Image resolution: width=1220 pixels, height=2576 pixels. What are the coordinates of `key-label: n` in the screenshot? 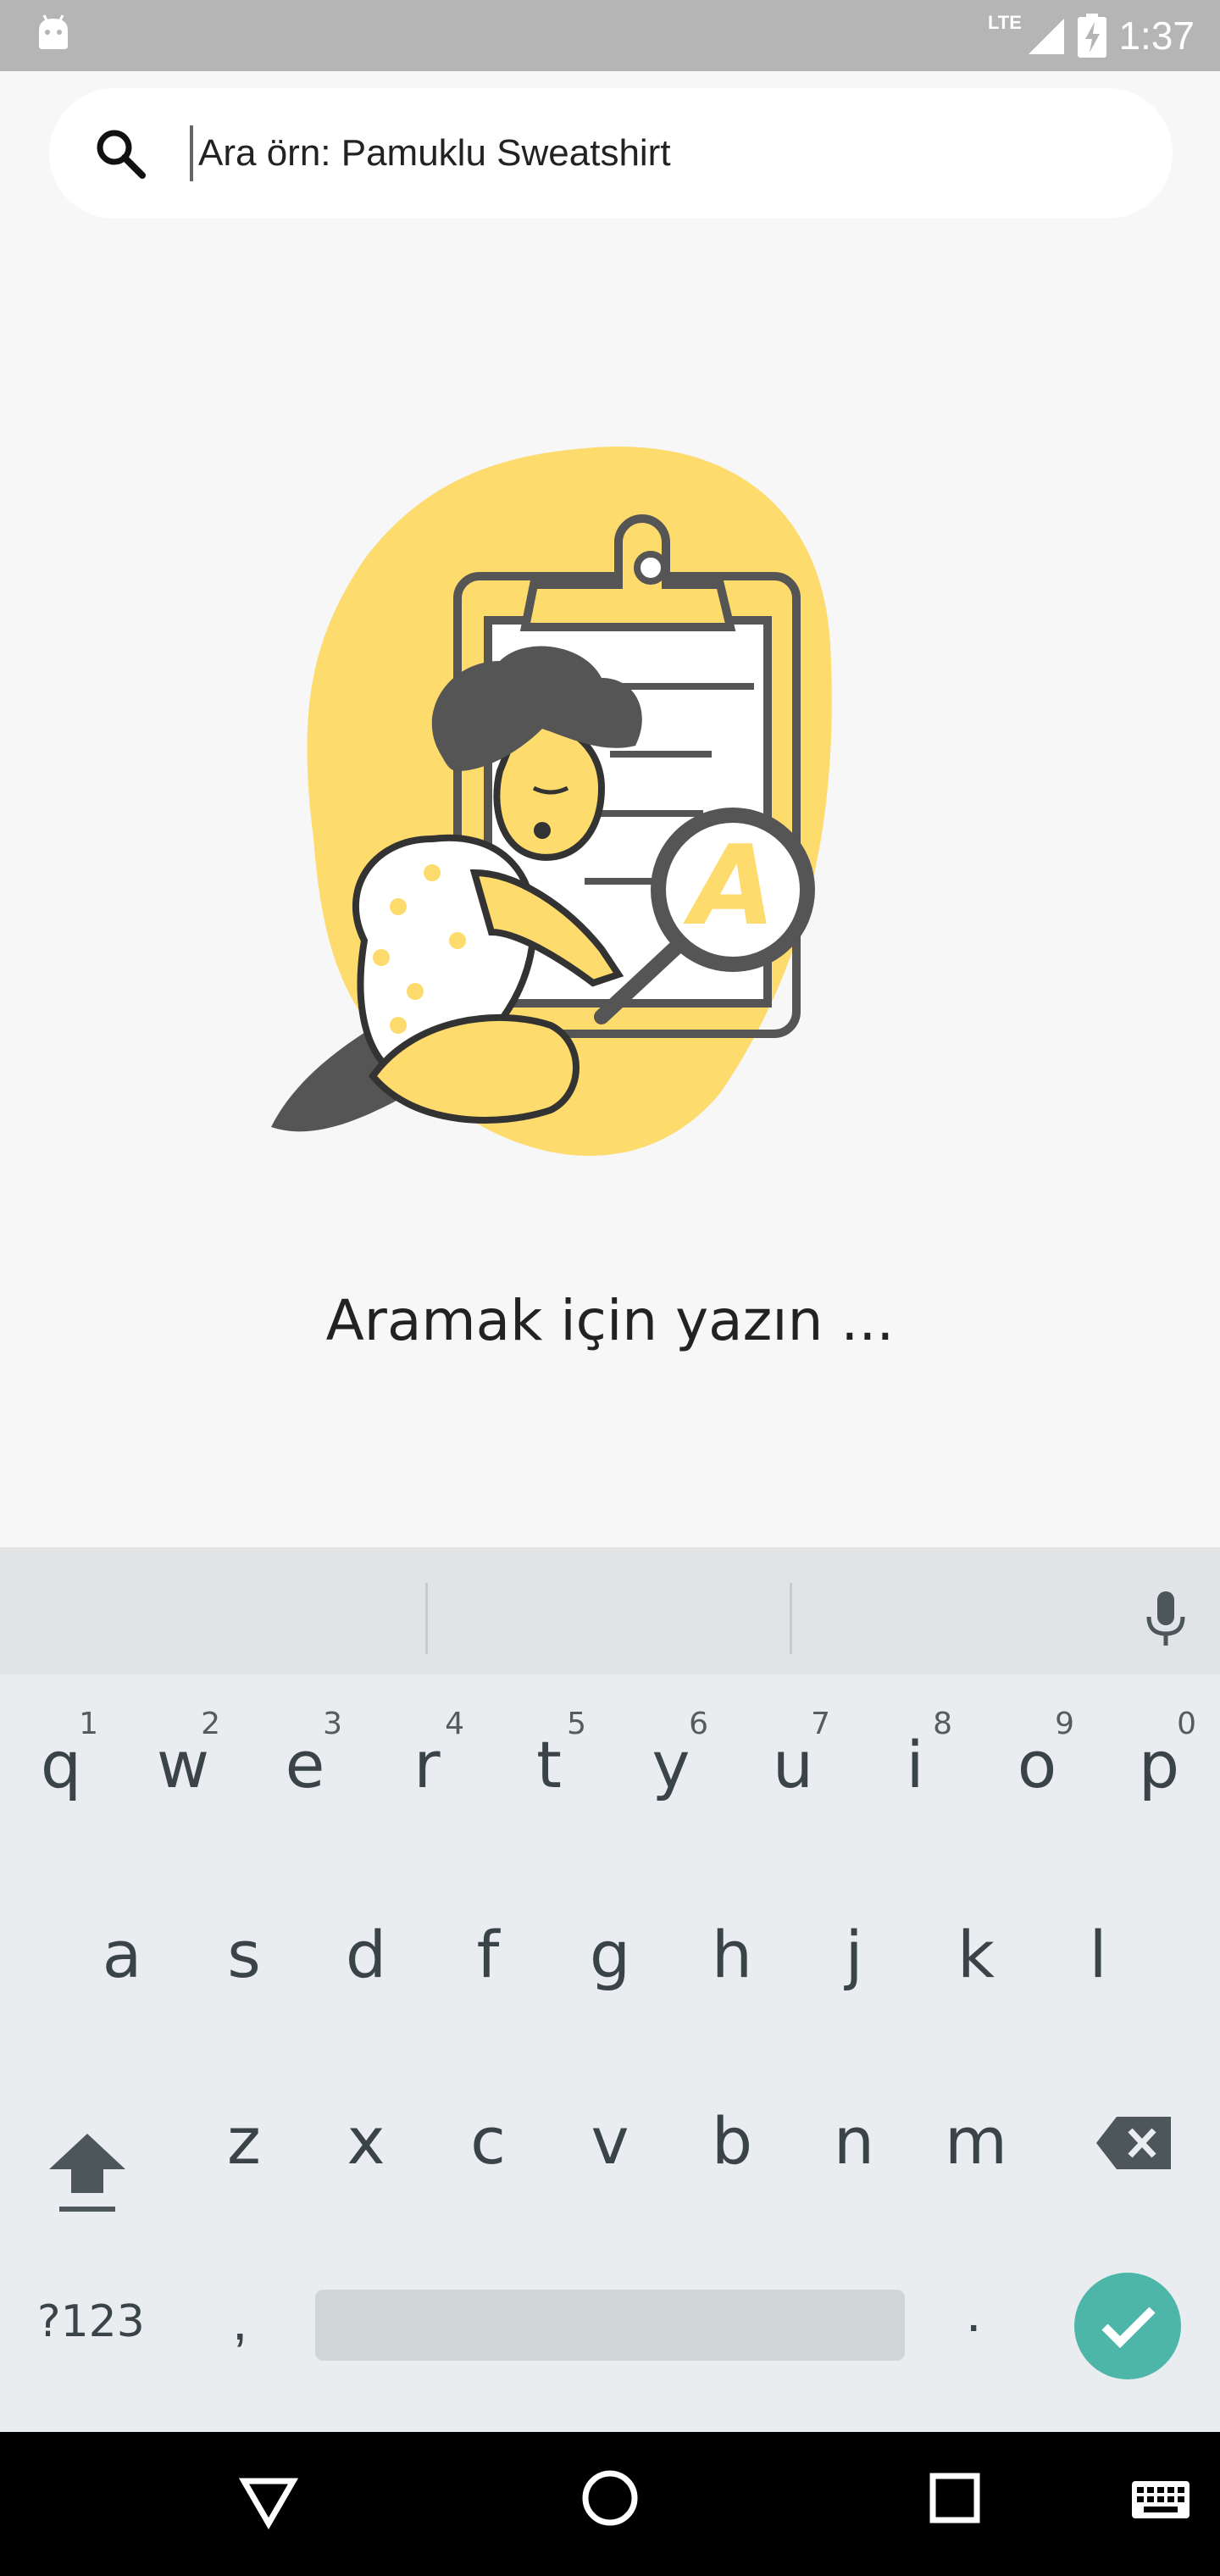 It's located at (854, 2140).